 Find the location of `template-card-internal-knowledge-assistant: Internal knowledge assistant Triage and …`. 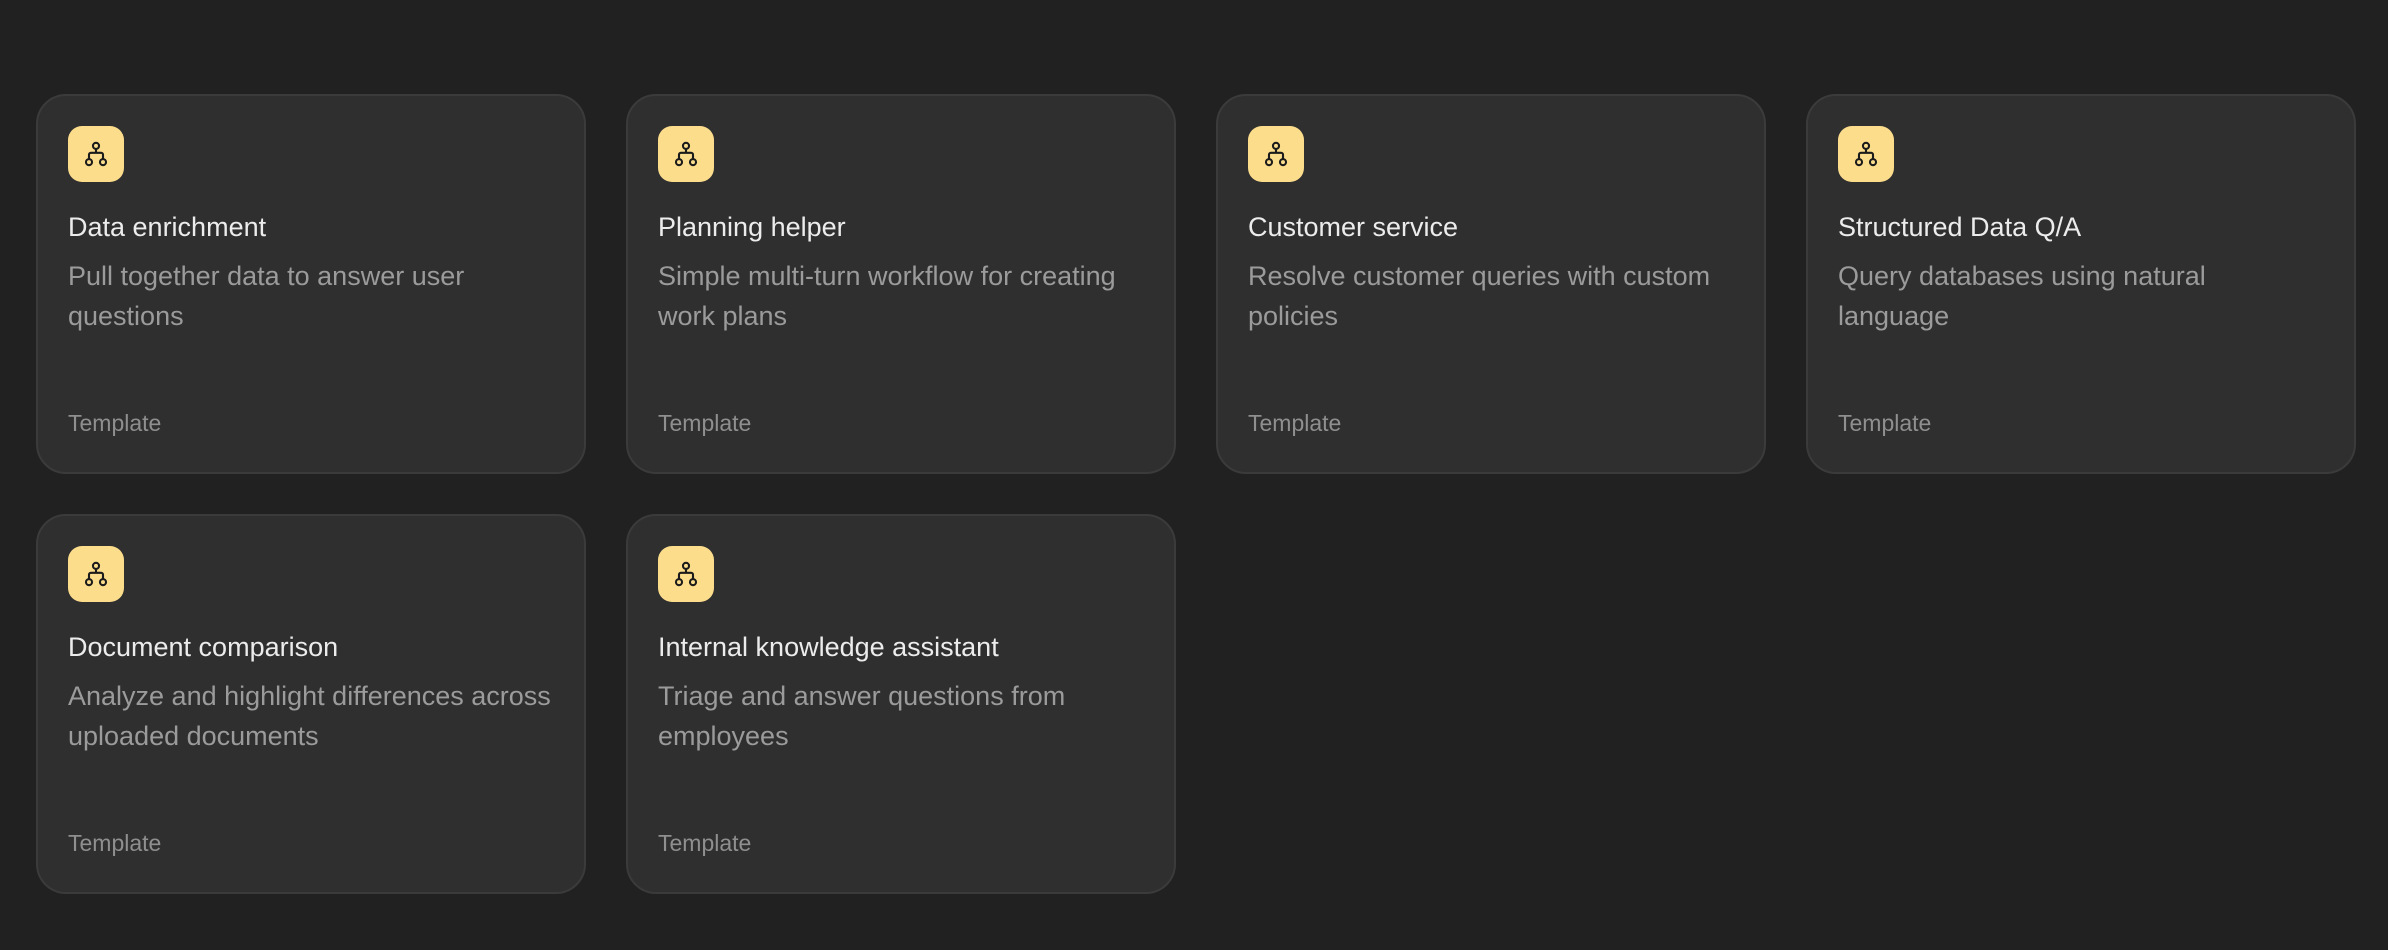

template-card-internal-knowledge-assistant: Internal knowledge assistant Triage and … is located at coordinates (901, 704).